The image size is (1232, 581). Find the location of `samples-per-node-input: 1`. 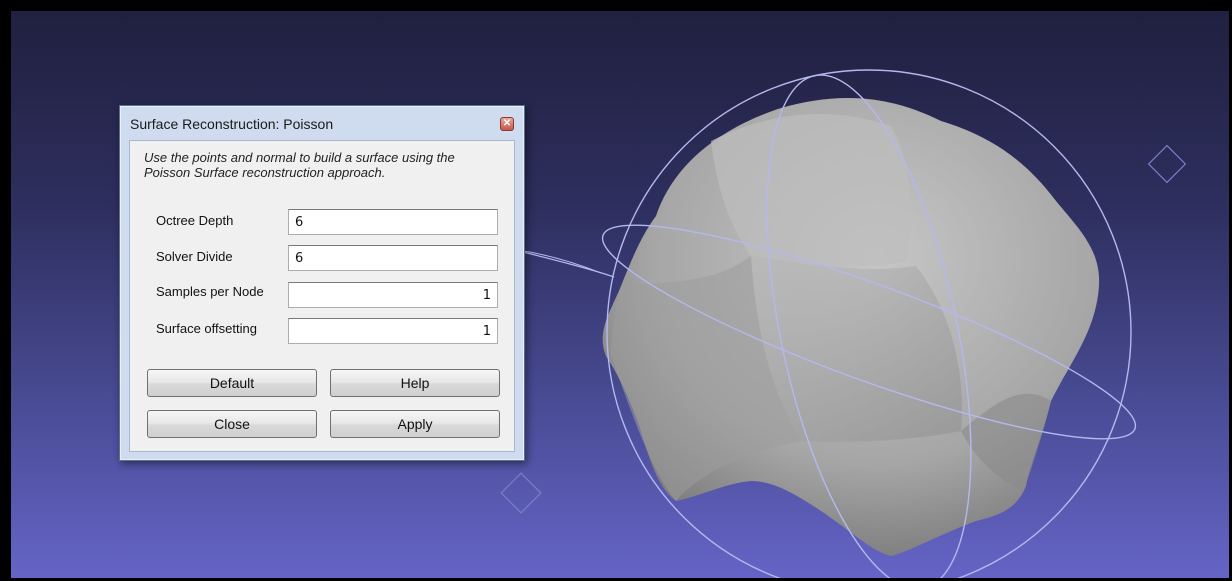

samples-per-node-input: 1 is located at coordinates (393, 295).